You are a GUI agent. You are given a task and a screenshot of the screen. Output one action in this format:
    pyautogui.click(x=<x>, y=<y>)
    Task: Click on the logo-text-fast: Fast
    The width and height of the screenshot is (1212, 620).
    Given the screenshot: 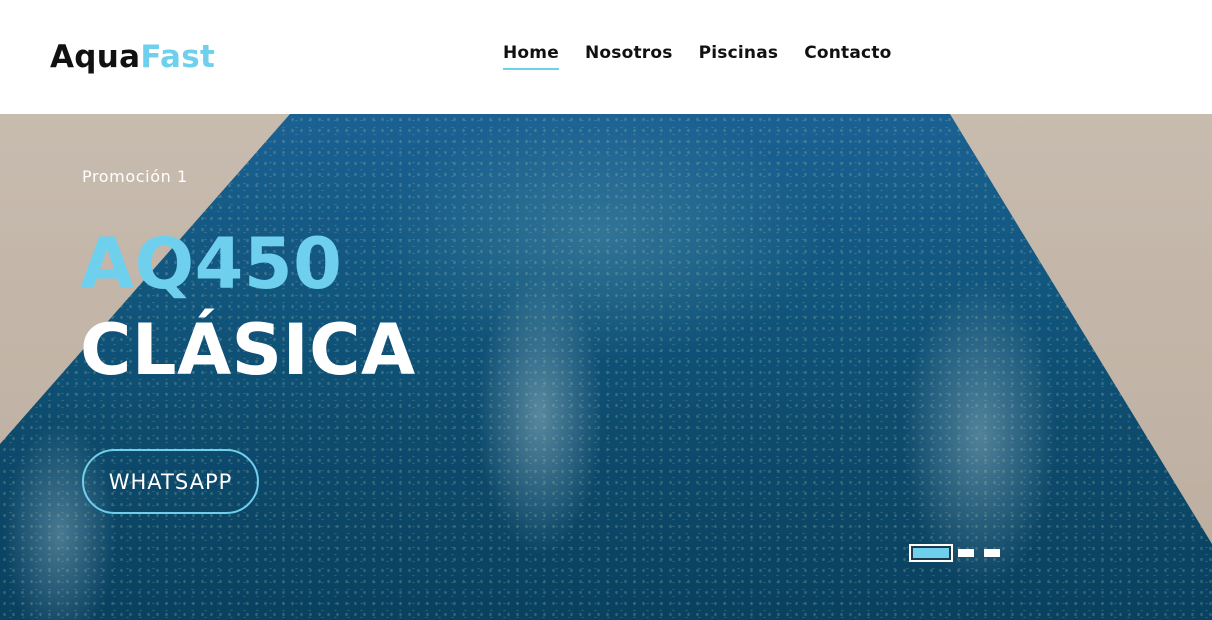 What is the action you would take?
    pyautogui.click(x=178, y=57)
    